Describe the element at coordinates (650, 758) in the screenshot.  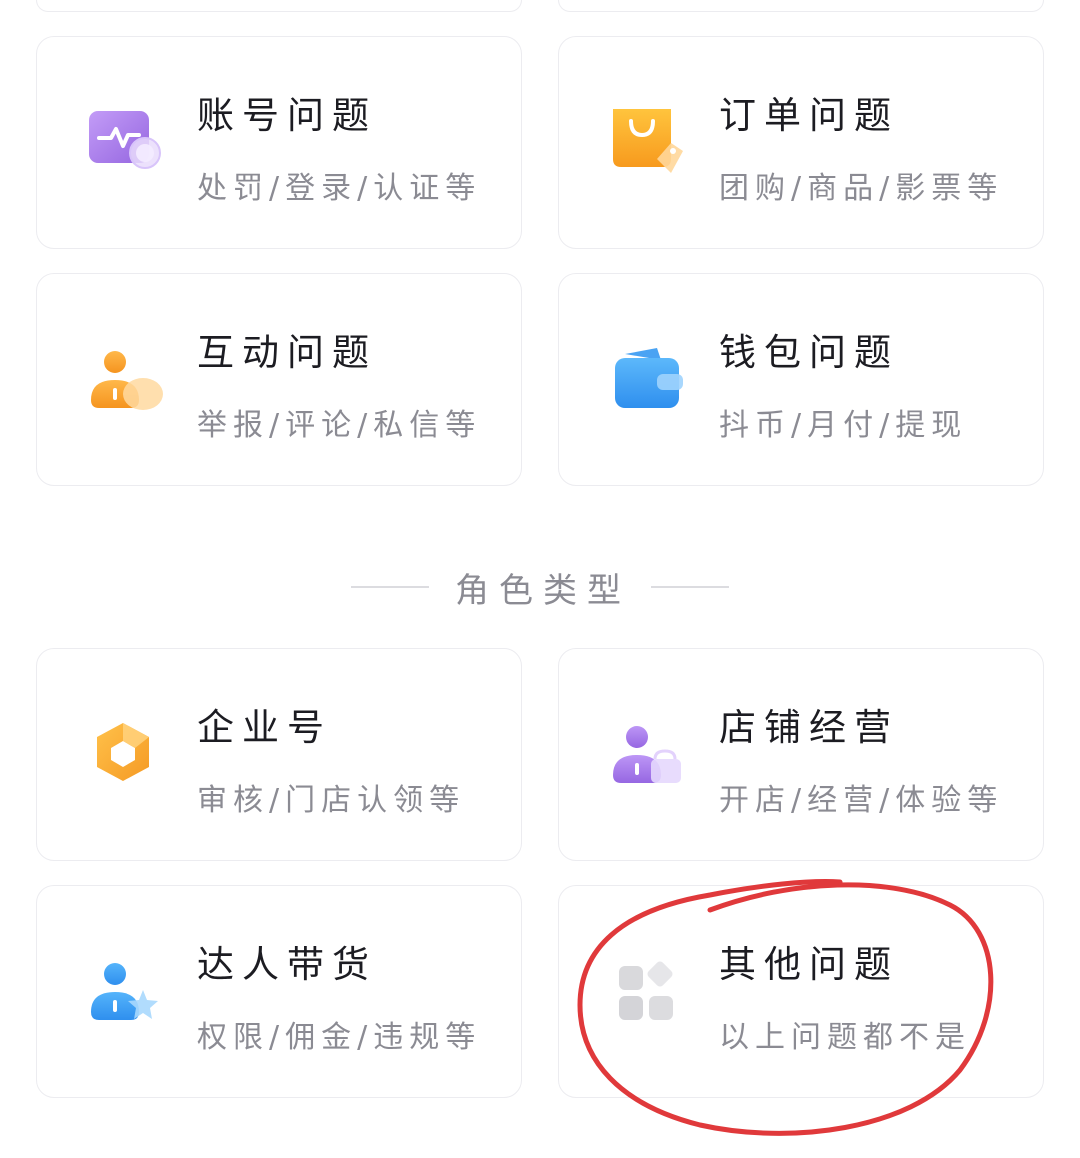
I see `shop-owner-icon` at that location.